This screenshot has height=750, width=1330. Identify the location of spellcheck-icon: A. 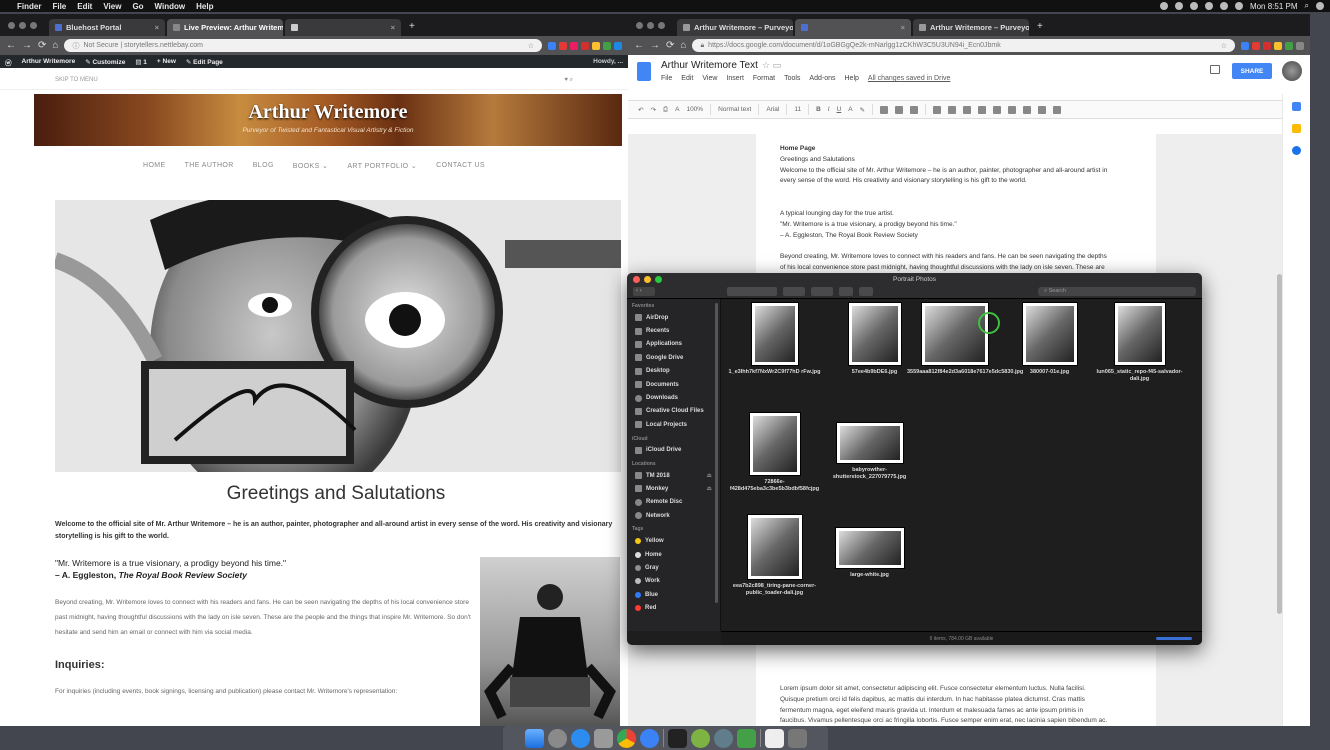
(677, 109).